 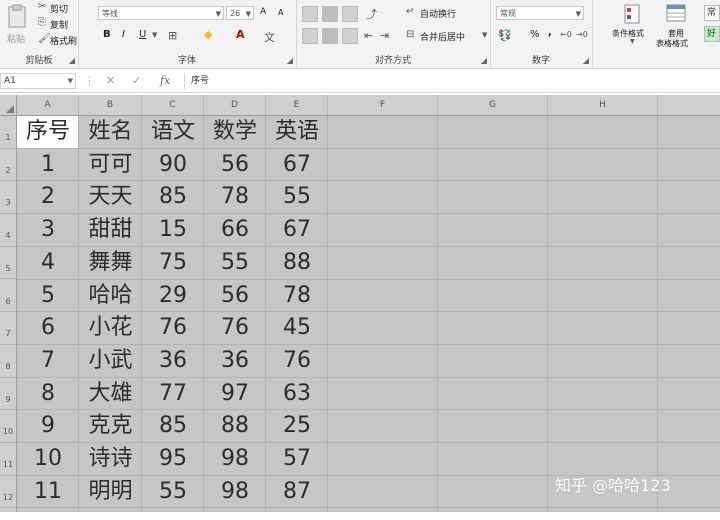 I want to click on underline-button: U, so click(x=142, y=34).